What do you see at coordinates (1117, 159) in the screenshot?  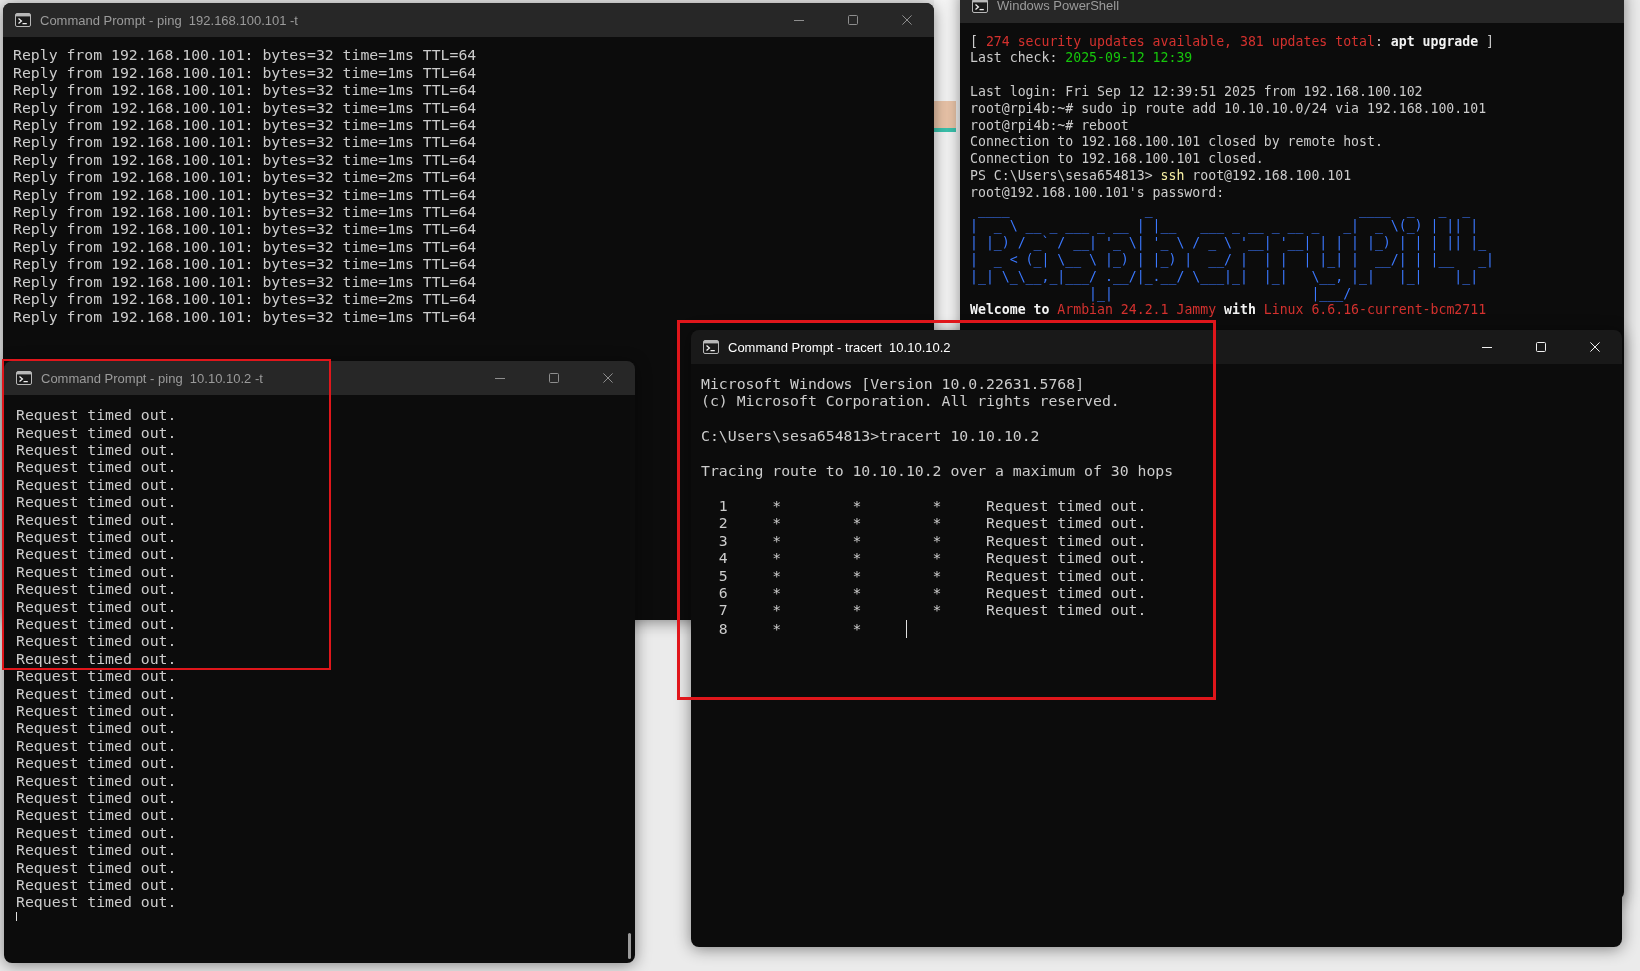 I see `terminal-line: Connection to 192.168.100.101 closed.` at bounding box center [1117, 159].